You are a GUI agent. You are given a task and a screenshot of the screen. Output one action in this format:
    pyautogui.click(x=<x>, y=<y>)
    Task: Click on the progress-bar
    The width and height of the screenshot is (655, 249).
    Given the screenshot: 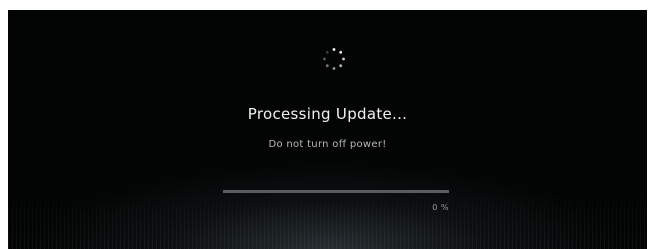 What is the action you would take?
    pyautogui.click(x=336, y=191)
    